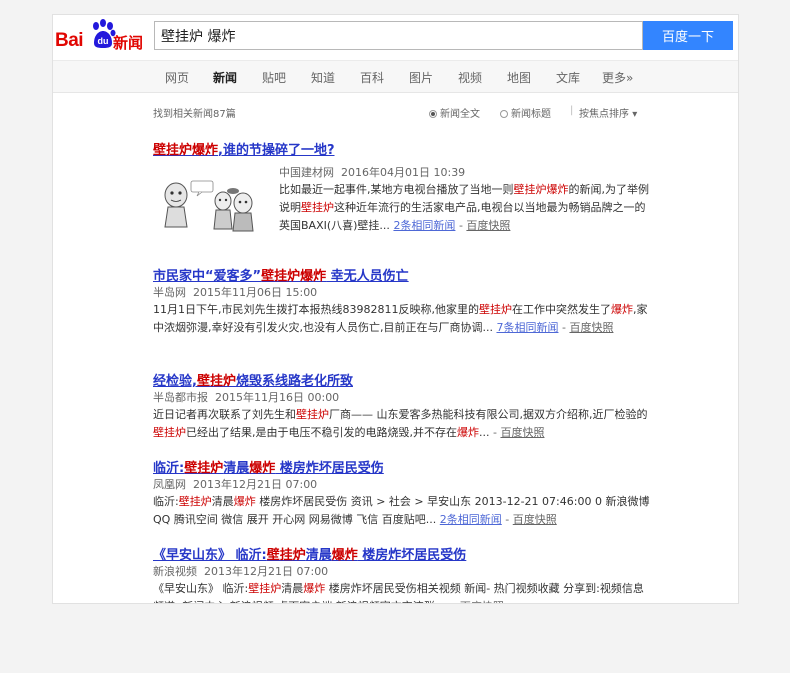 The image size is (790, 673). I want to click on option-title-only: 新闻标题, so click(525, 112).